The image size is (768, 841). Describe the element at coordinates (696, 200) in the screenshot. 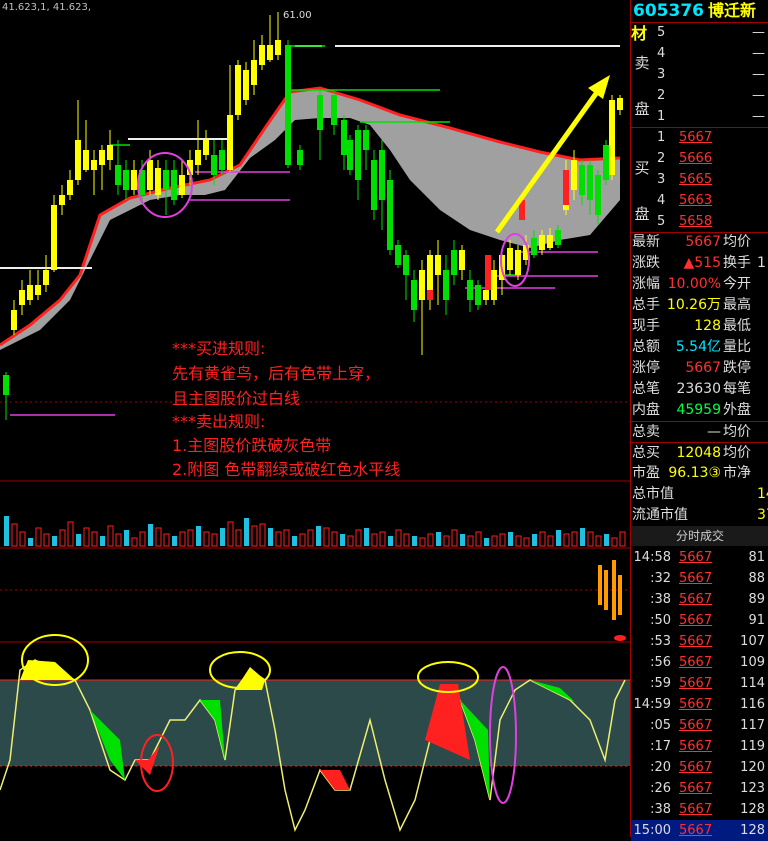

I see `level-price: 5663` at that location.